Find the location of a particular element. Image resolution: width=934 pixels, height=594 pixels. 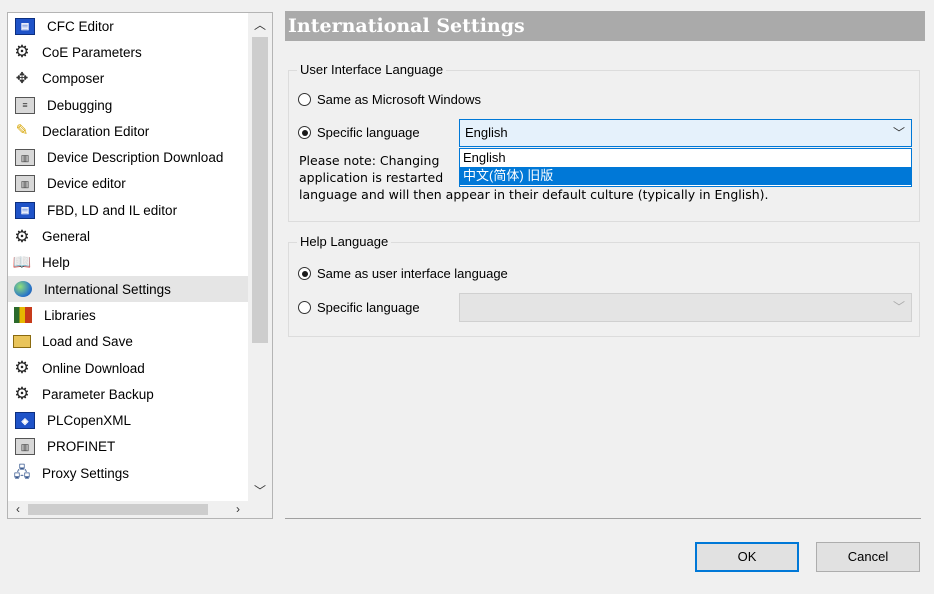

tree-item-label: CoE Parameters is located at coordinates (92, 52).